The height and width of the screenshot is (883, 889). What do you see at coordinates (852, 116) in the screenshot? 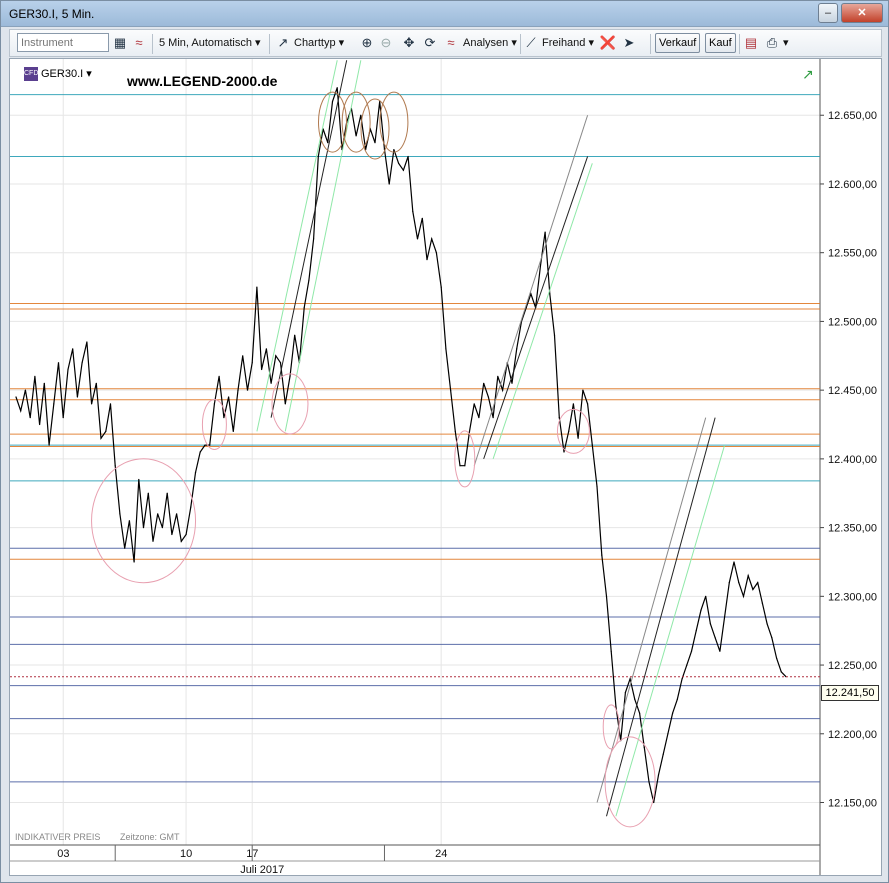
I see `y-tick-label: 12.650,00` at bounding box center [852, 116].